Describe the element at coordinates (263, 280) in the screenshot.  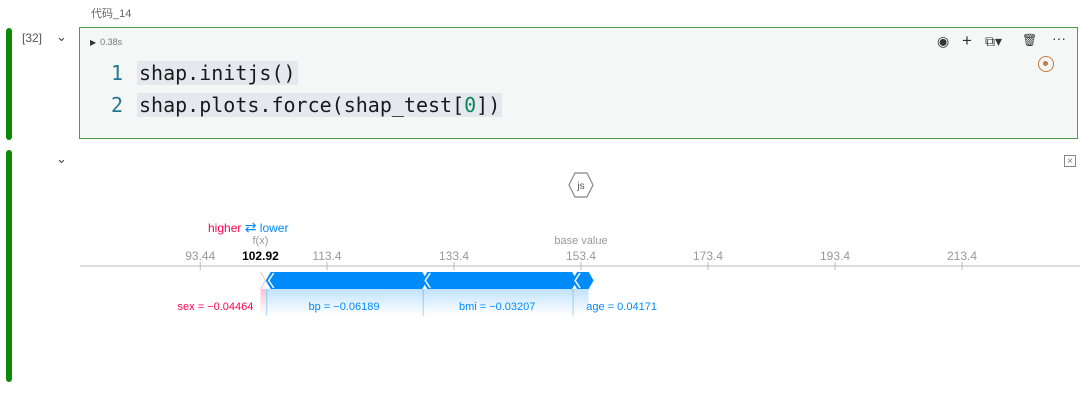
I see `force-segment-sex` at that location.